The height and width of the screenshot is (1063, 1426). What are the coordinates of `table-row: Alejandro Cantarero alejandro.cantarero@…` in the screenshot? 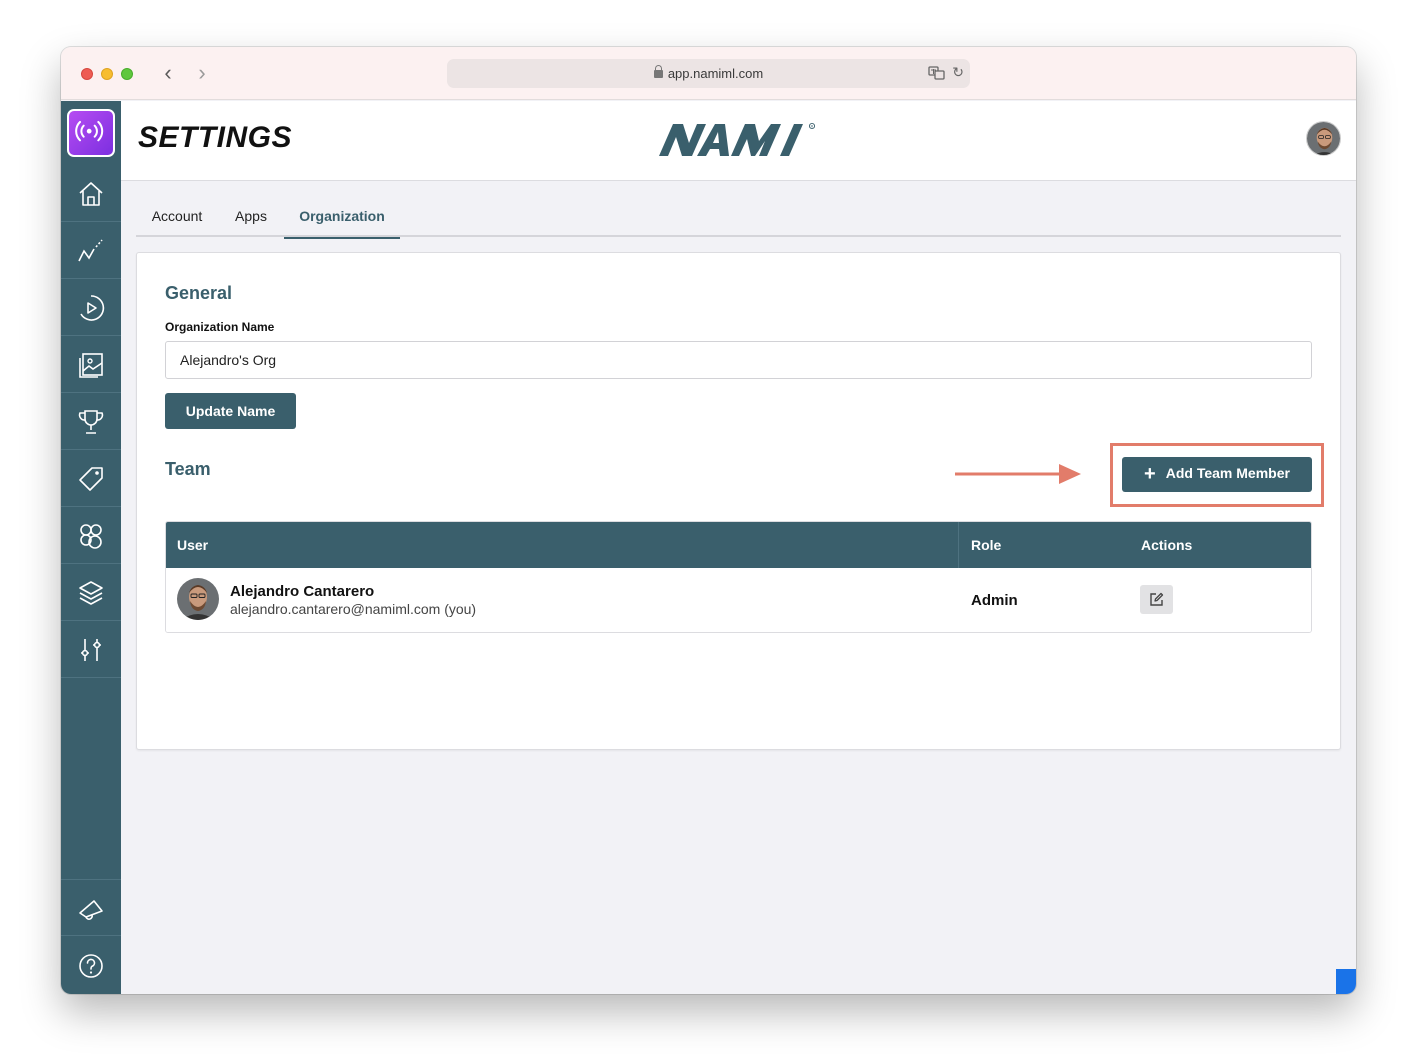 It's located at (738, 600).